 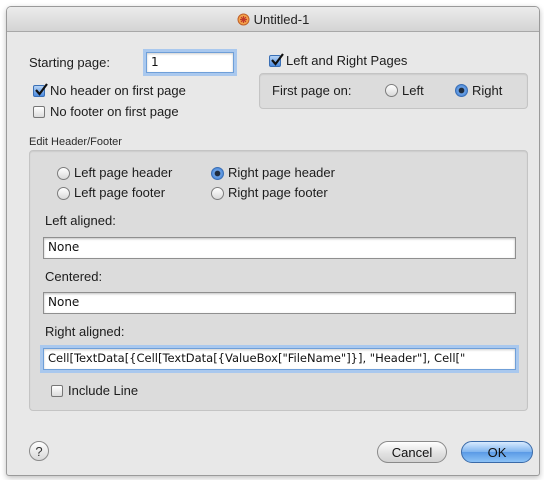 What do you see at coordinates (74, 276) in the screenshot?
I see `centered-label: Centered:` at bounding box center [74, 276].